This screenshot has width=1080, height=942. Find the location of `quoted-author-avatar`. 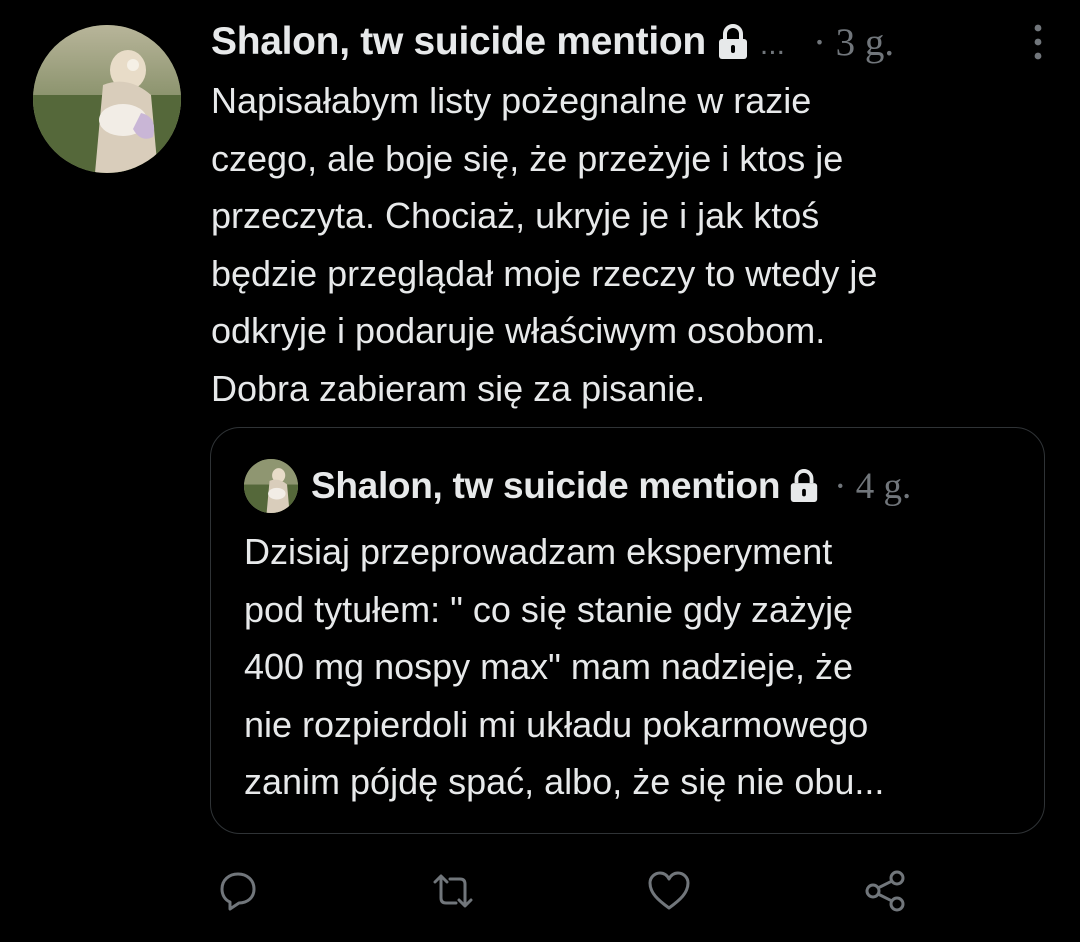

quoted-author-avatar is located at coordinates (271, 486).